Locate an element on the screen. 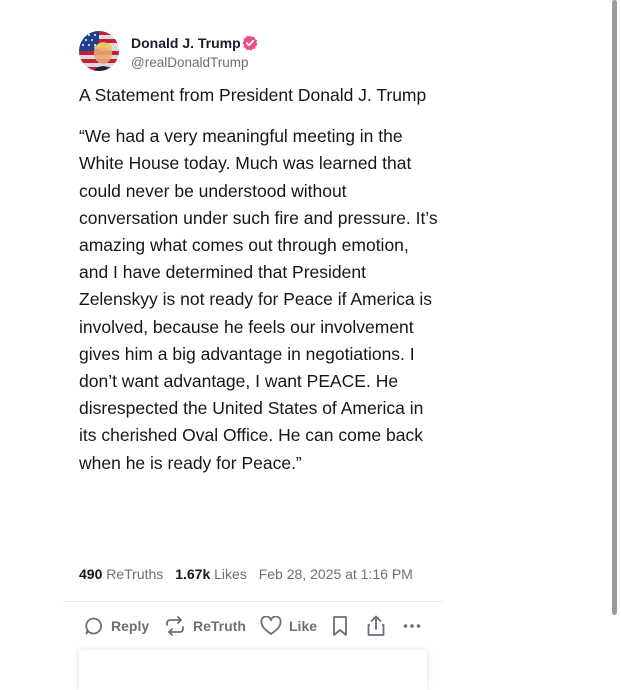  retruths-count: 490 is located at coordinates (90, 574).